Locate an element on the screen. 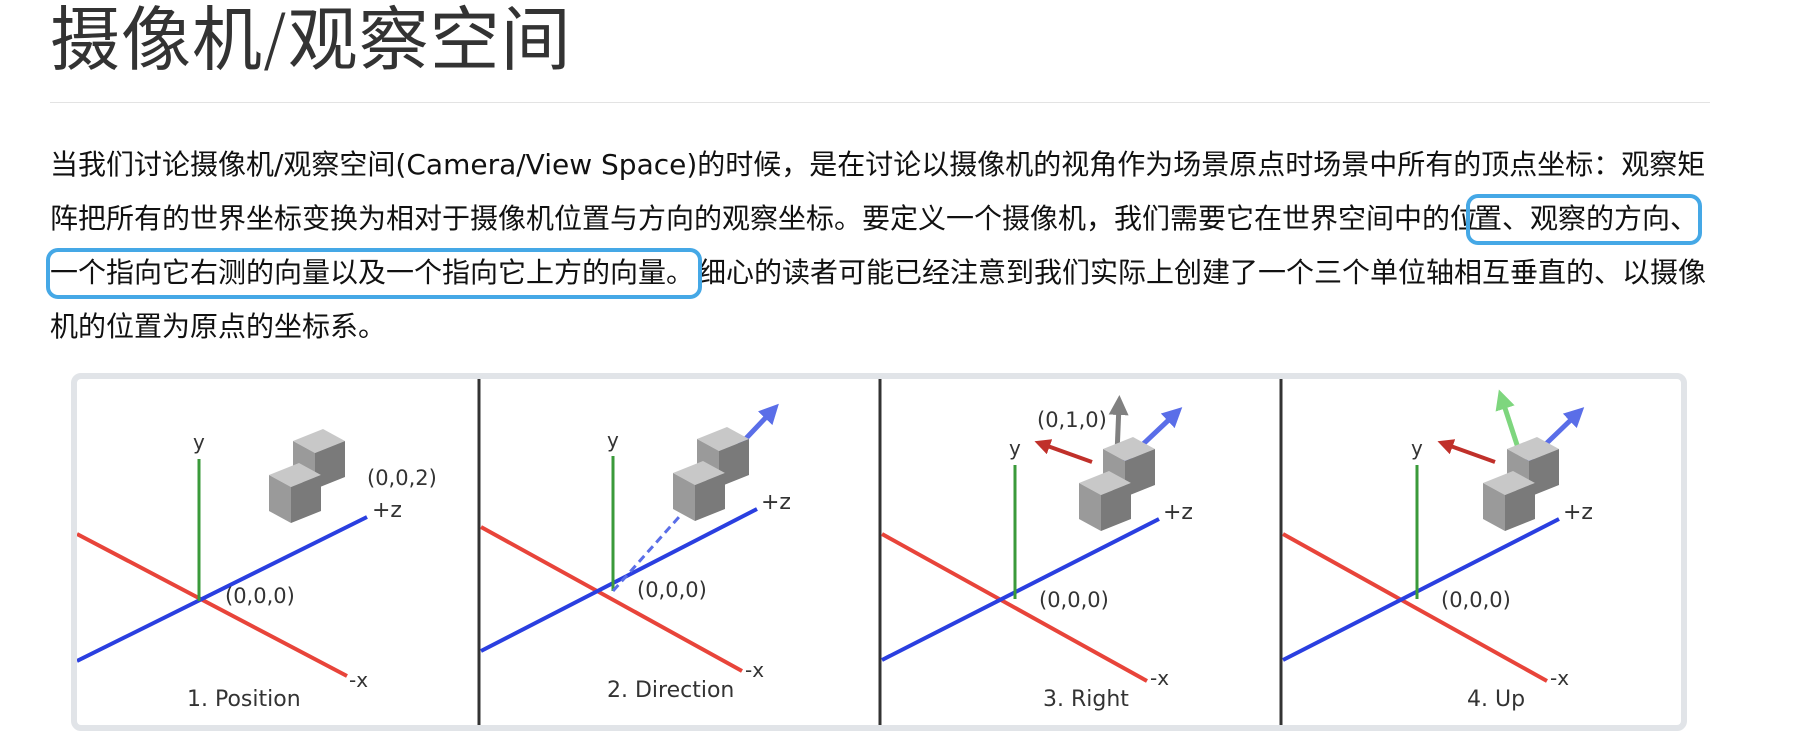 The width and height of the screenshot is (1798, 756). panel-position: y +z -x (0,0,0) (0,0,2) 1. Position is located at coordinates (257, 570).